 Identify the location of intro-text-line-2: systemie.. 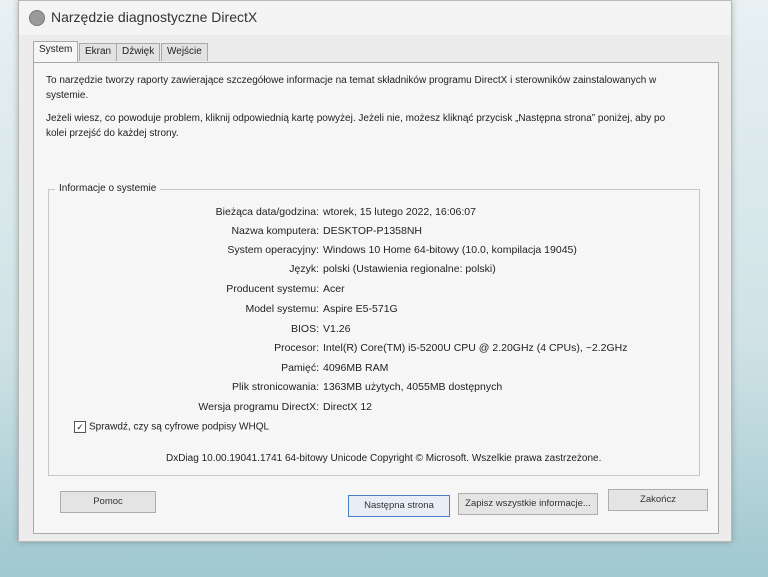
(67, 95).